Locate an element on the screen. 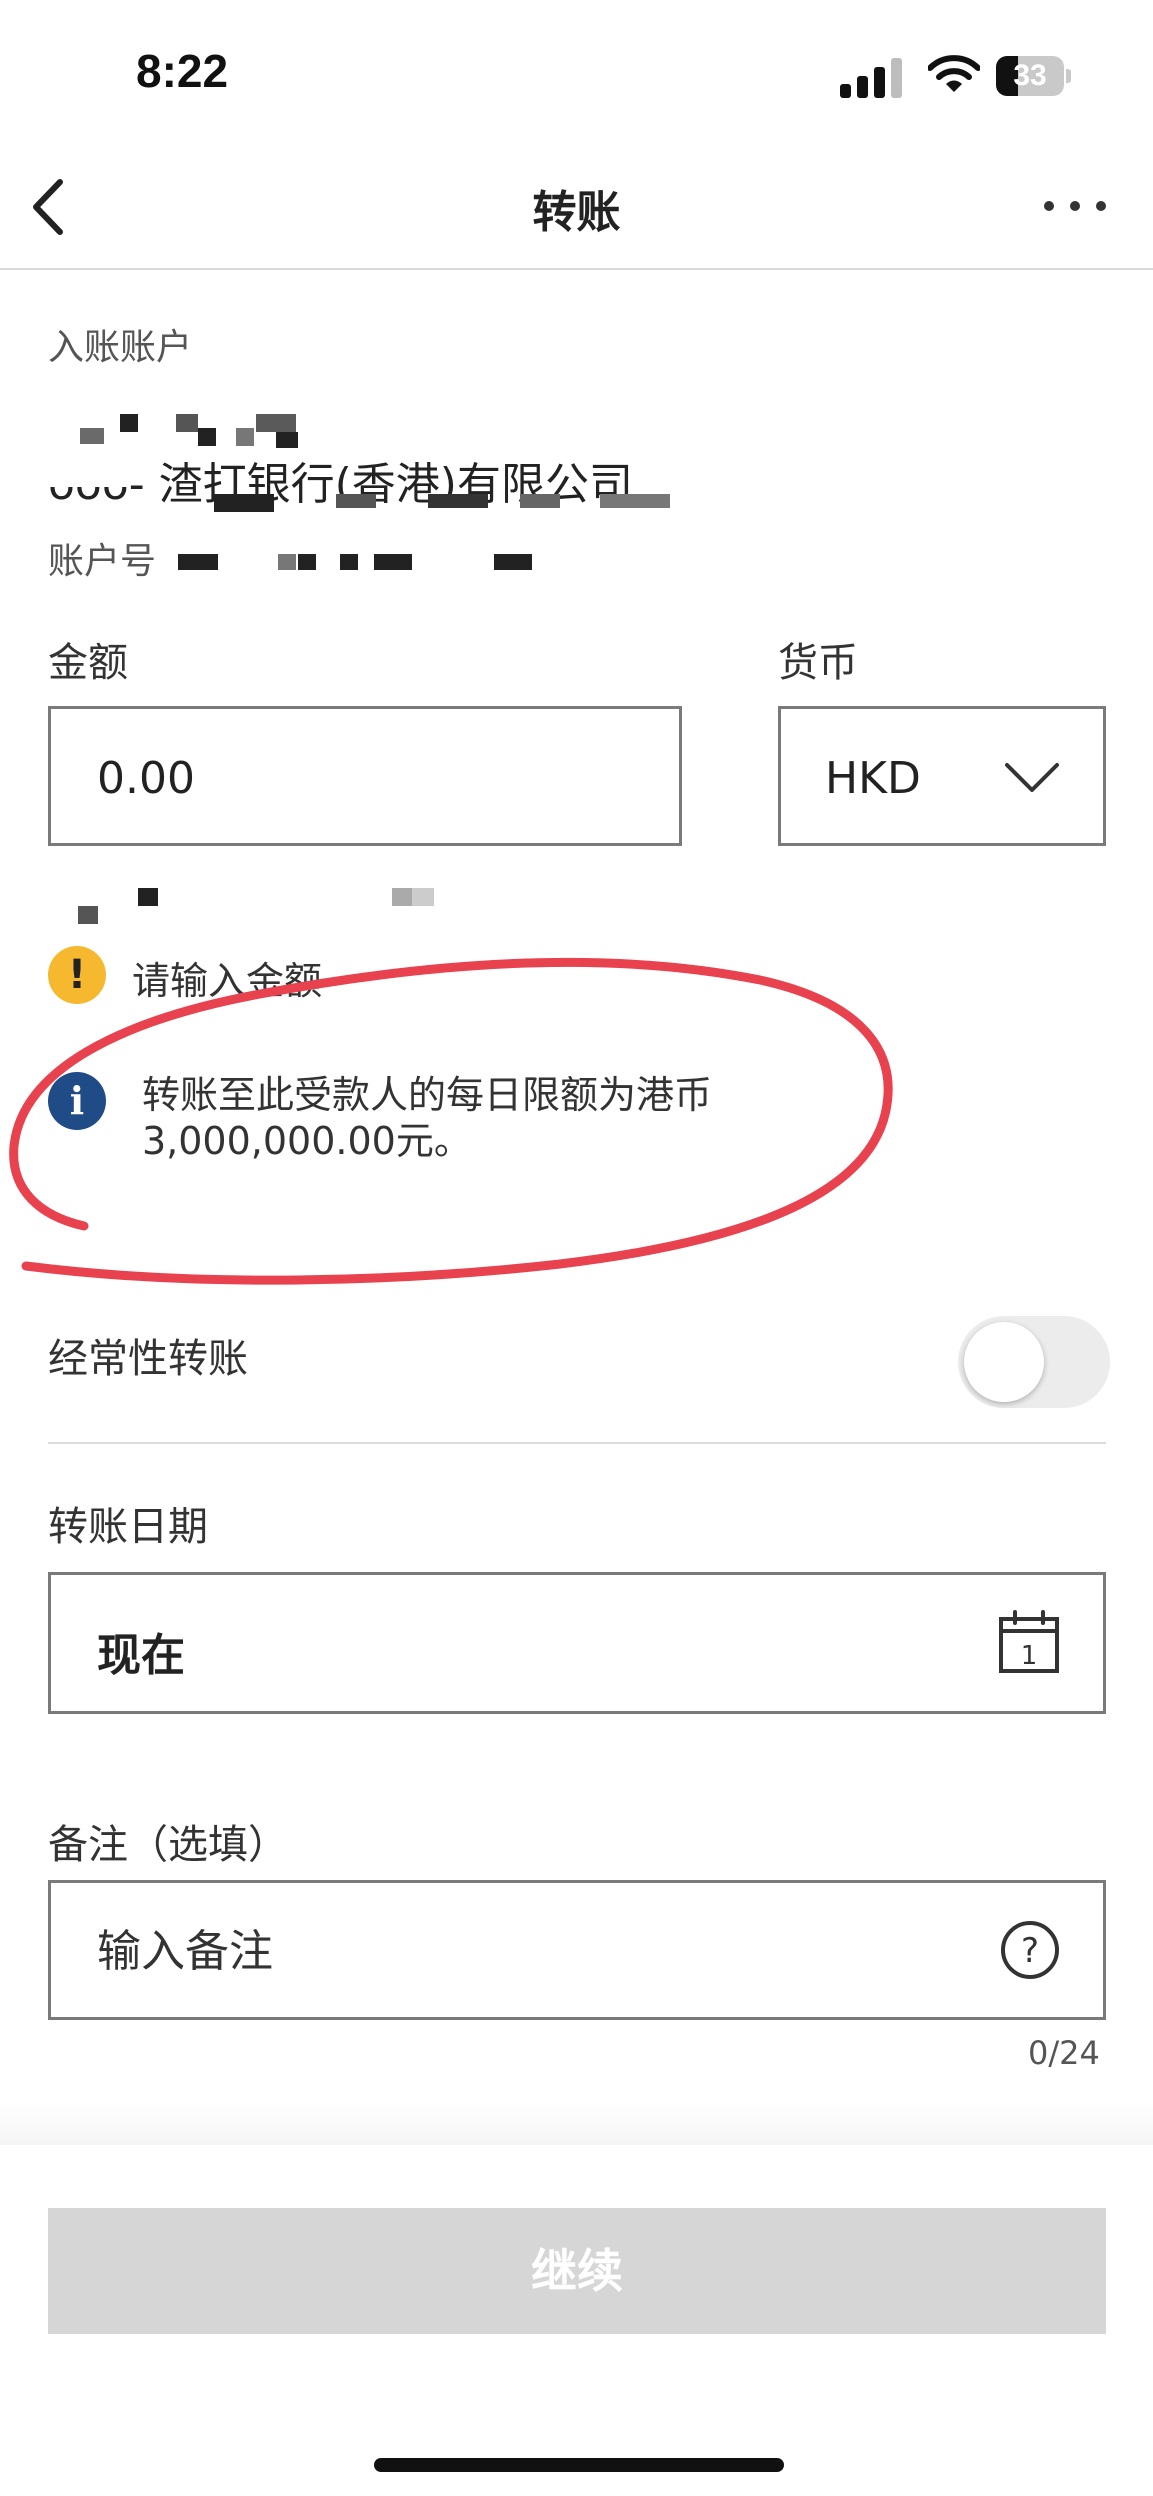 This screenshot has height=2496, width=1153. currency-label: 货币 is located at coordinates (818, 663).